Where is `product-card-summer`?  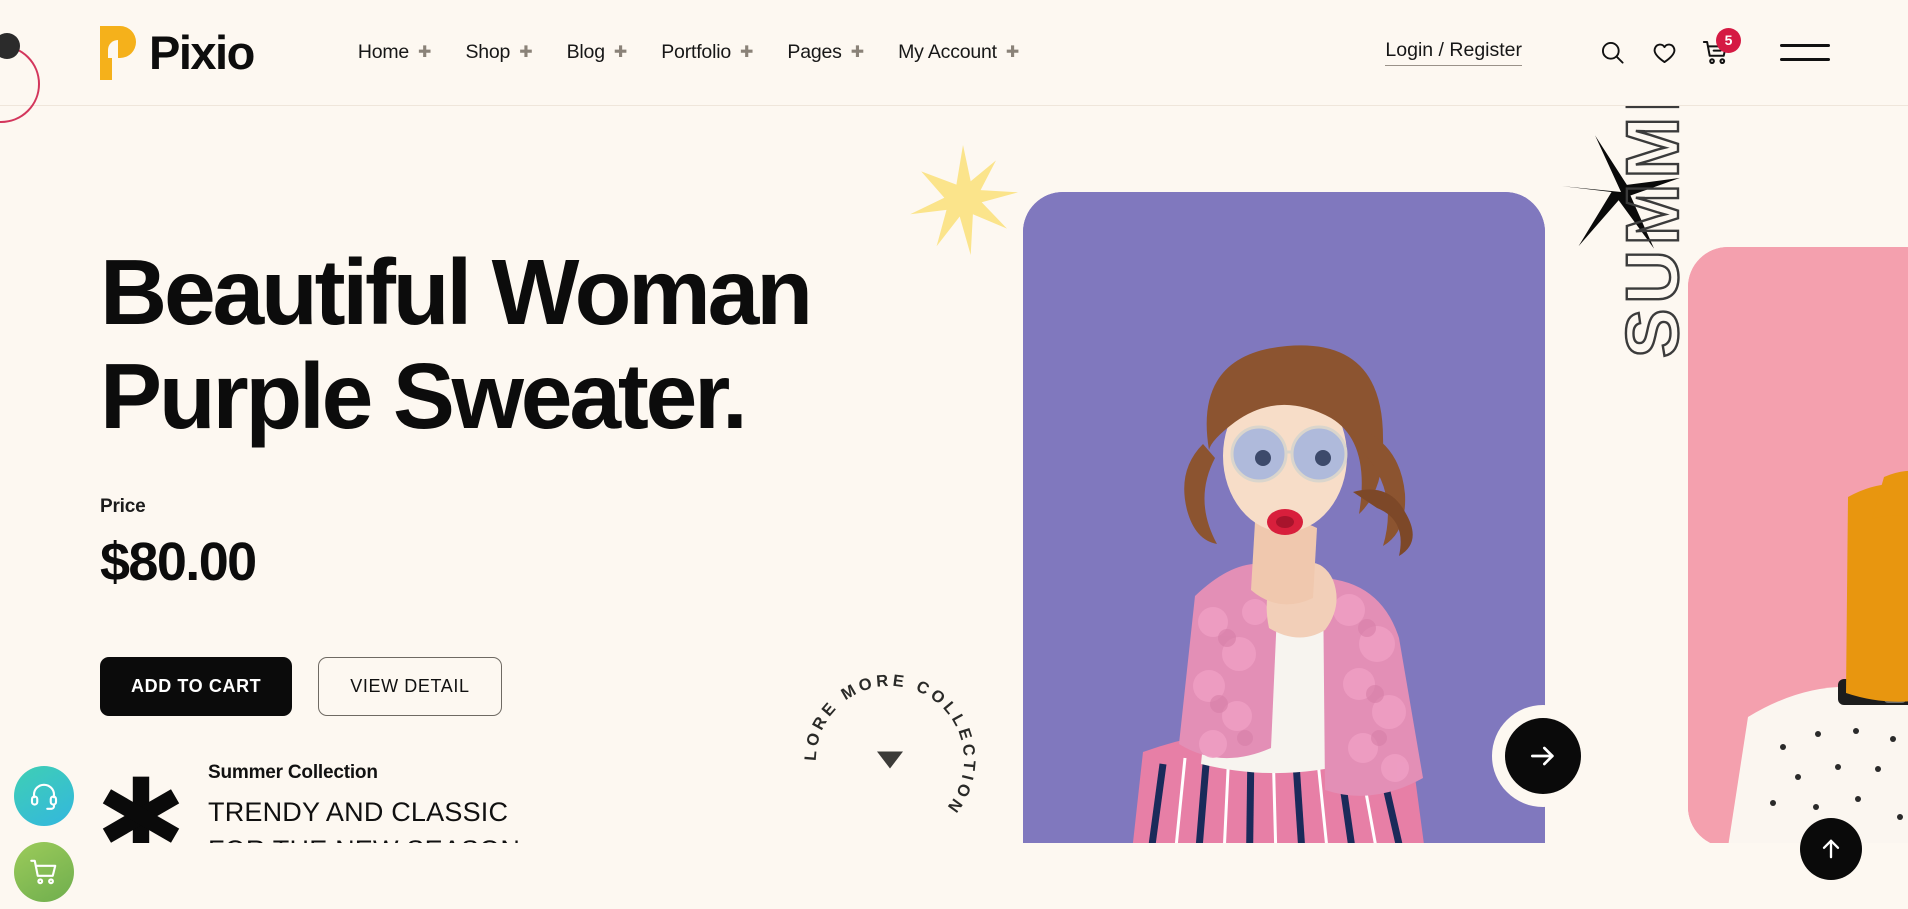 product-card-summer is located at coordinates (1798, 547).